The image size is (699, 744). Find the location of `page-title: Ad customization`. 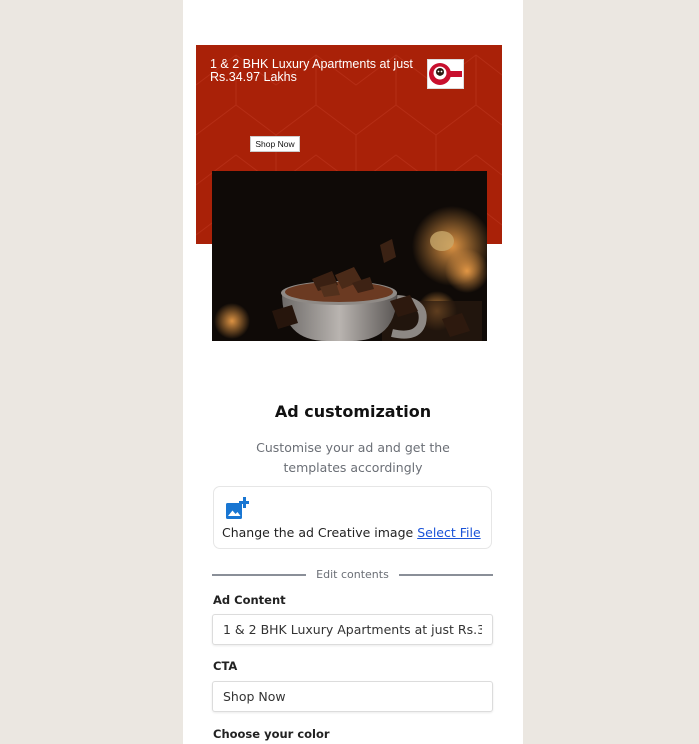

page-title: Ad customization is located at coordinates (353, 411).